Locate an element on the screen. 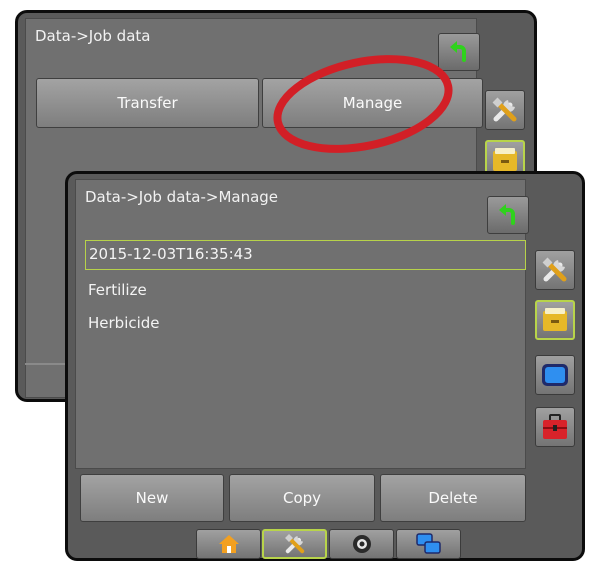 Image resolution: width=592 pixels, height=562 pixels. tools-tab is located at coordinates (294, 544).